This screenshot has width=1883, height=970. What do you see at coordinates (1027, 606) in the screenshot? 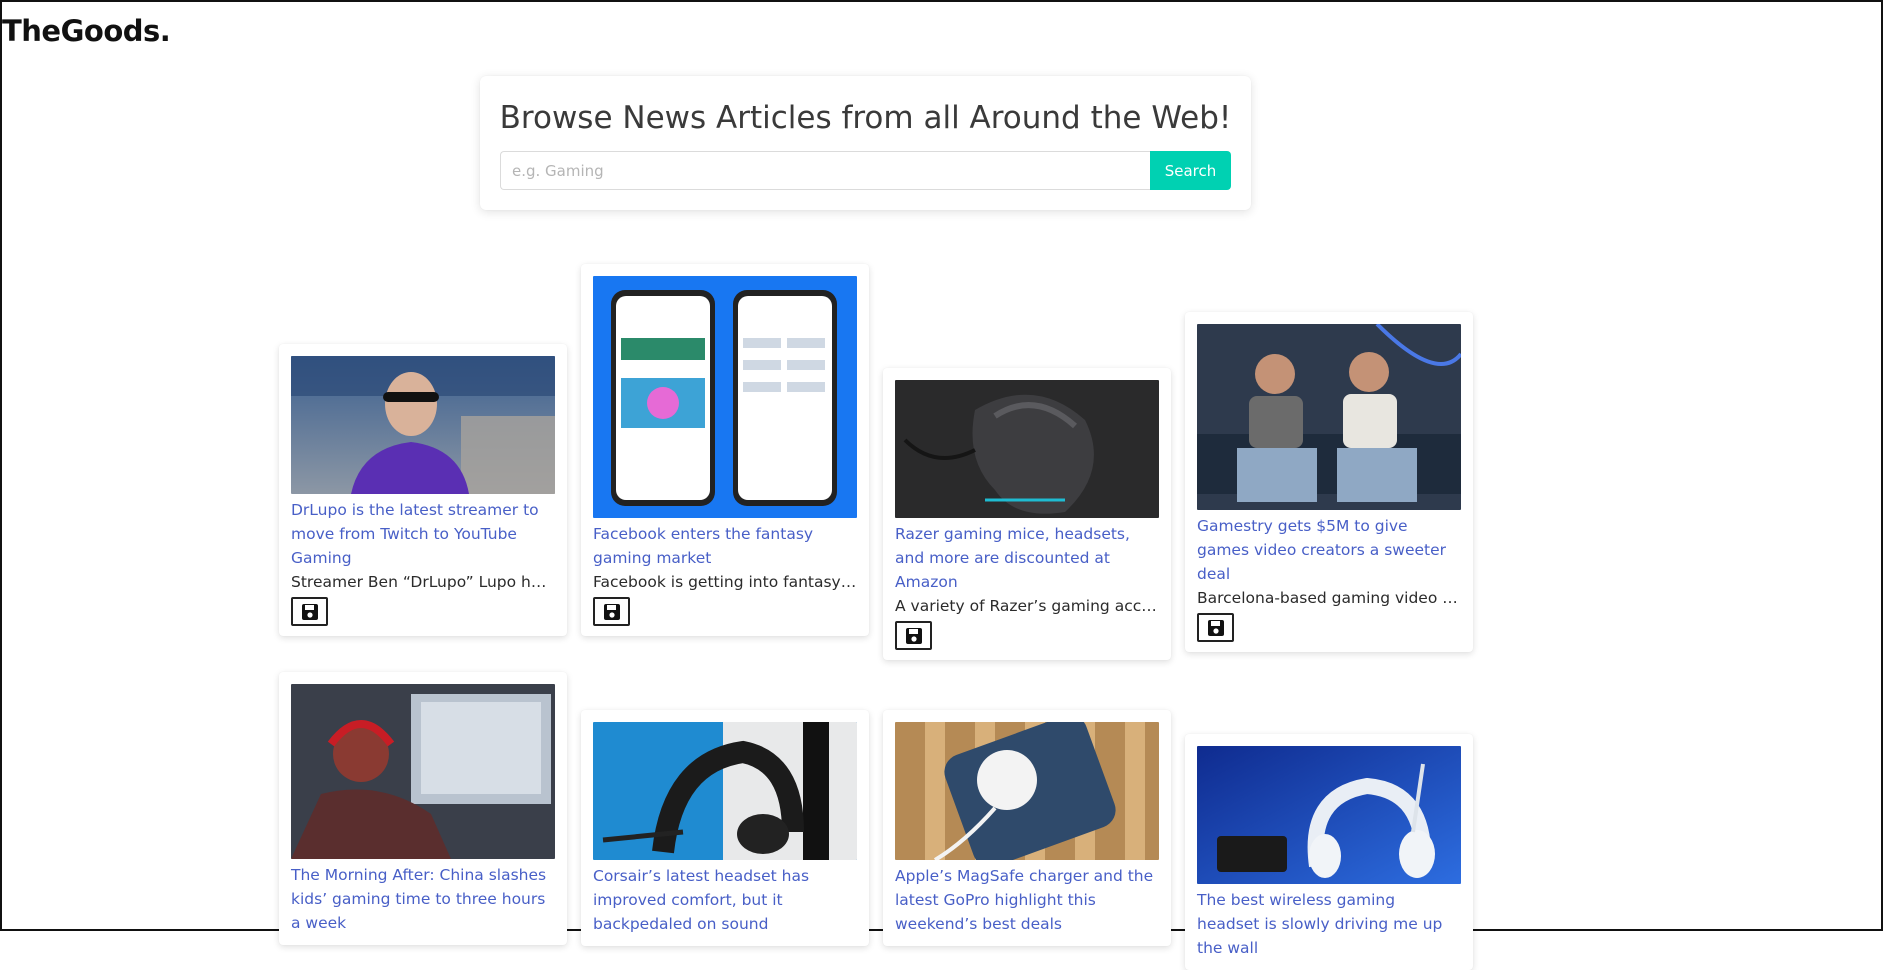
I see `article-description: A variety of Razer’s gaming accessories` at bounding box center [1027, 606].